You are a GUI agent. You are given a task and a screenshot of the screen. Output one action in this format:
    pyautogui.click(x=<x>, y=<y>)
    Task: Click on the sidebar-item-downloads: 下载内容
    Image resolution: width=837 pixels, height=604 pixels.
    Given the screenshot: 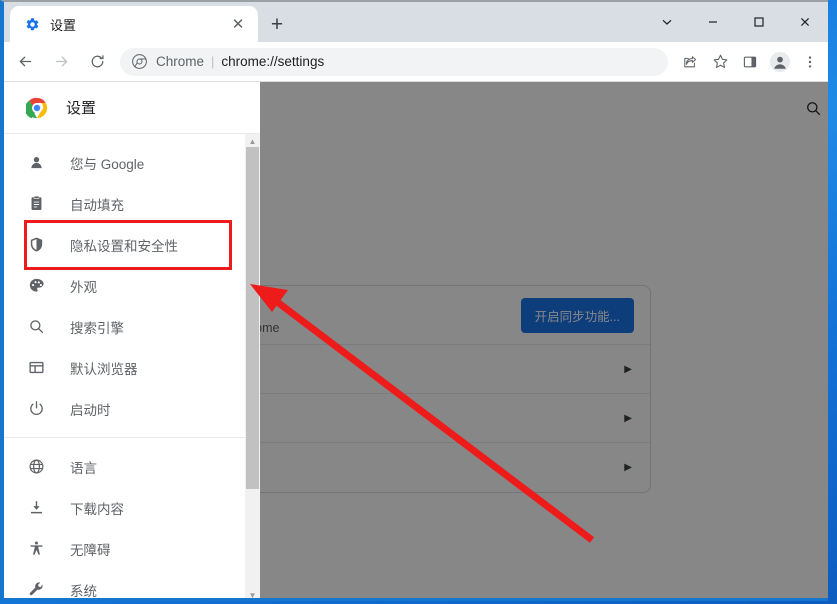 What is the action you would take?
    pyautogui.click(x=132, y=507)
    